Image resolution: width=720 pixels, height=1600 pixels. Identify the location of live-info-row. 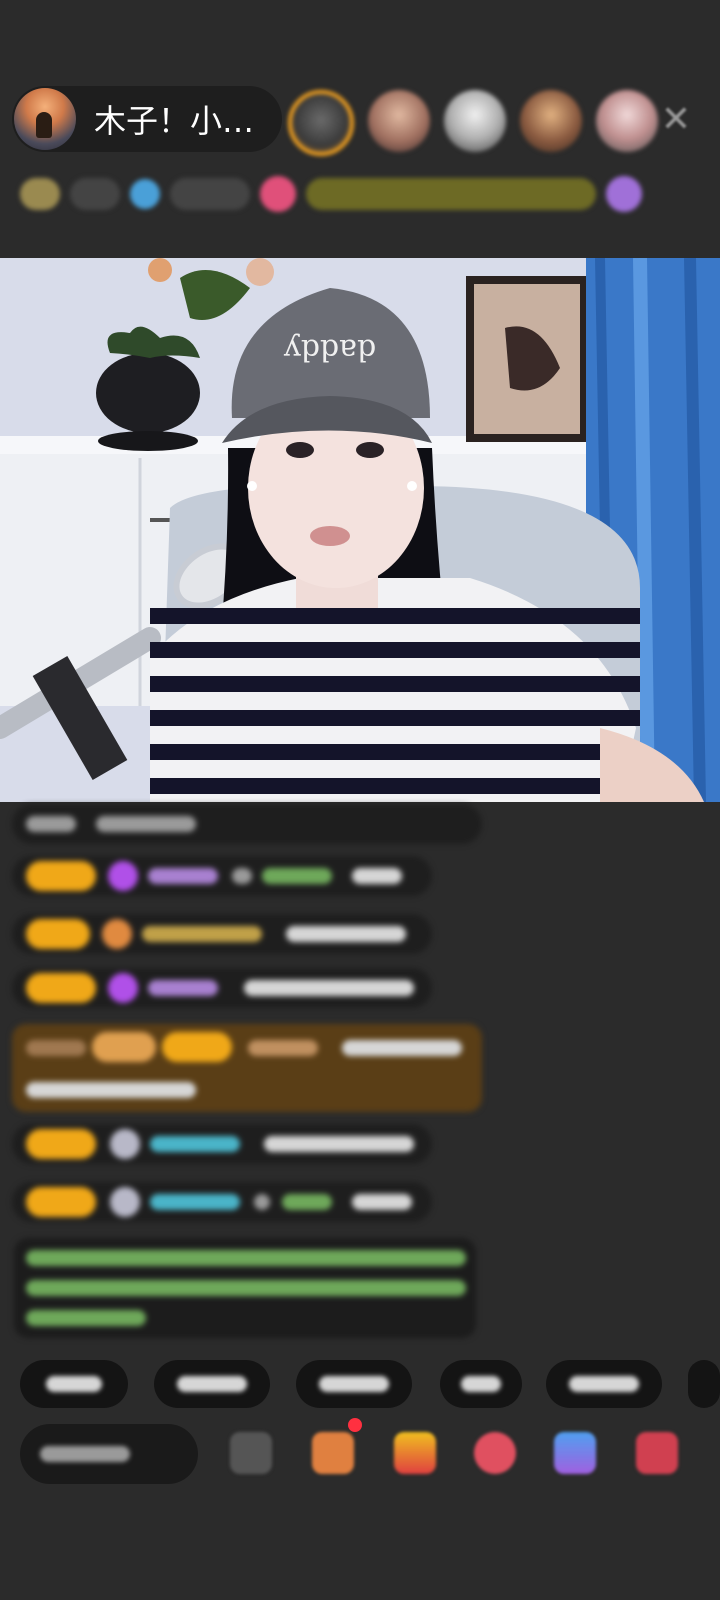
(354, 194).